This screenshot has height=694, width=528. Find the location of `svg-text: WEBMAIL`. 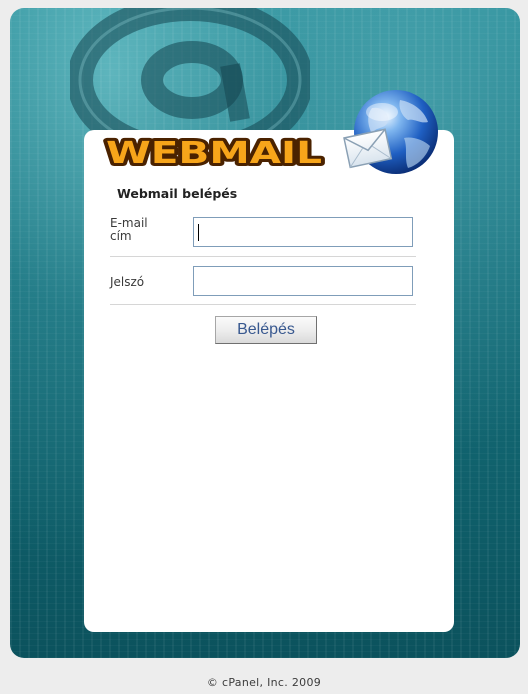

svg-text: WEBMAIL is located at coordinates (214, 152).